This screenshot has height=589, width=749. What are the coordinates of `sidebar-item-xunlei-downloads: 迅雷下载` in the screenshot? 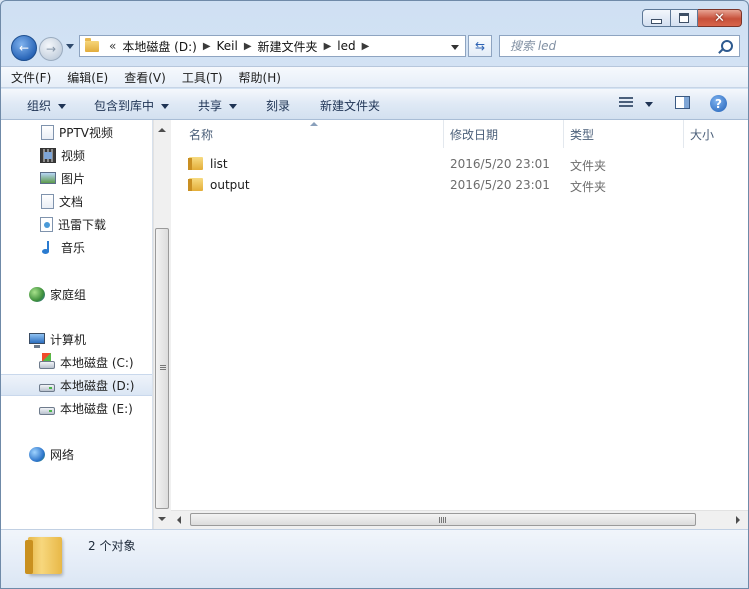 It's located at (76, 224).